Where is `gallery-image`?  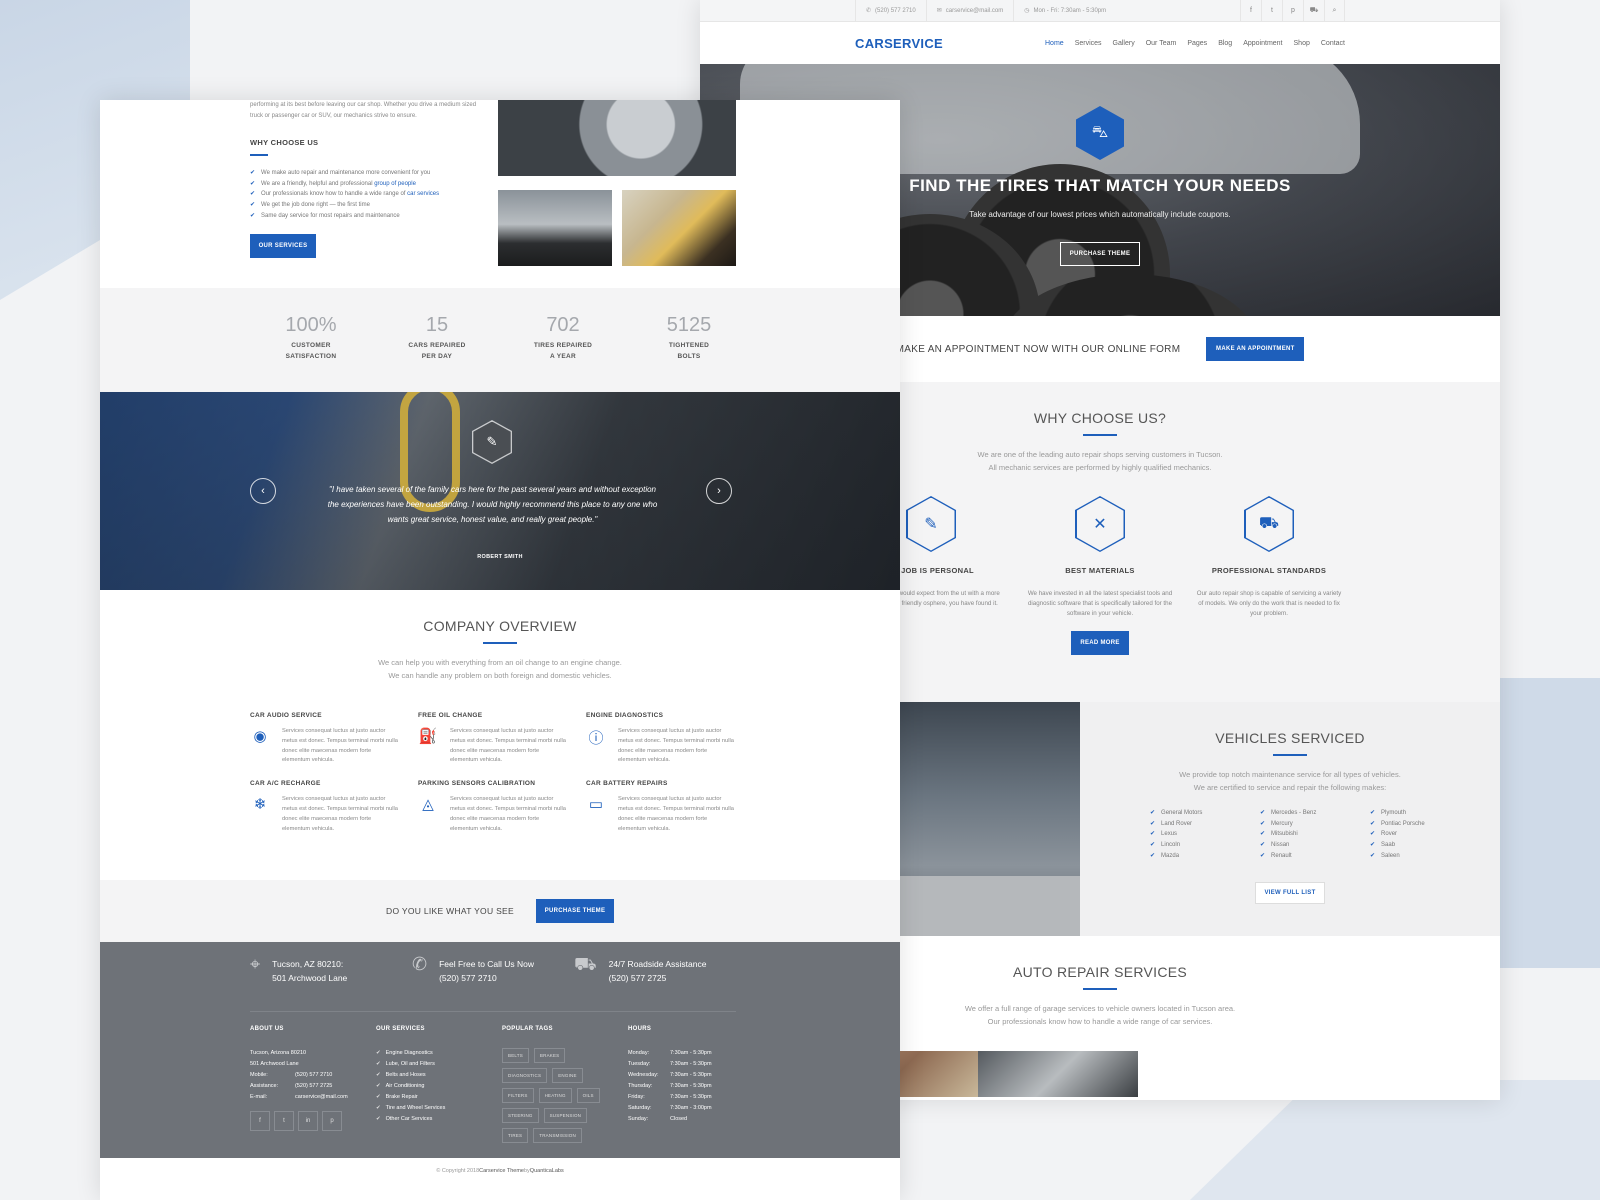 gallery-image is located at coordinates (1058, 1074).